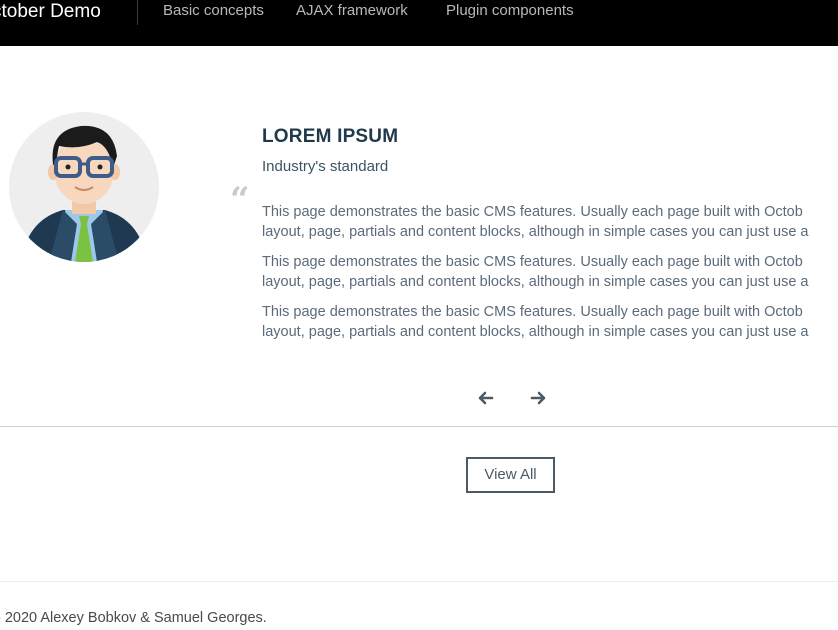  Describe the element at coordinates (486, 398) in the screenshot. I see `arrow-left-icon` at that location.